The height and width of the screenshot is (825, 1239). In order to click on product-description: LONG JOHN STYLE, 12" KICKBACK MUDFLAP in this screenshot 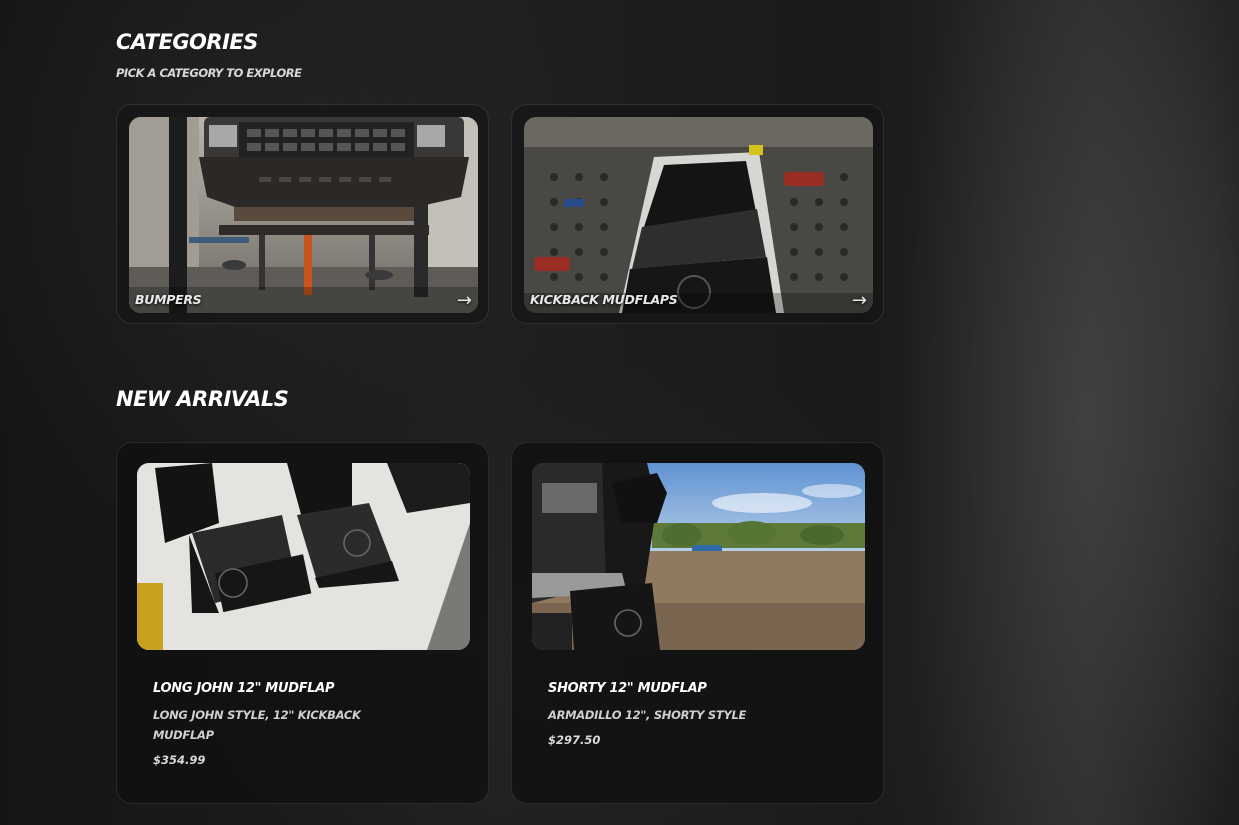, I will do `click(257, 725)`.